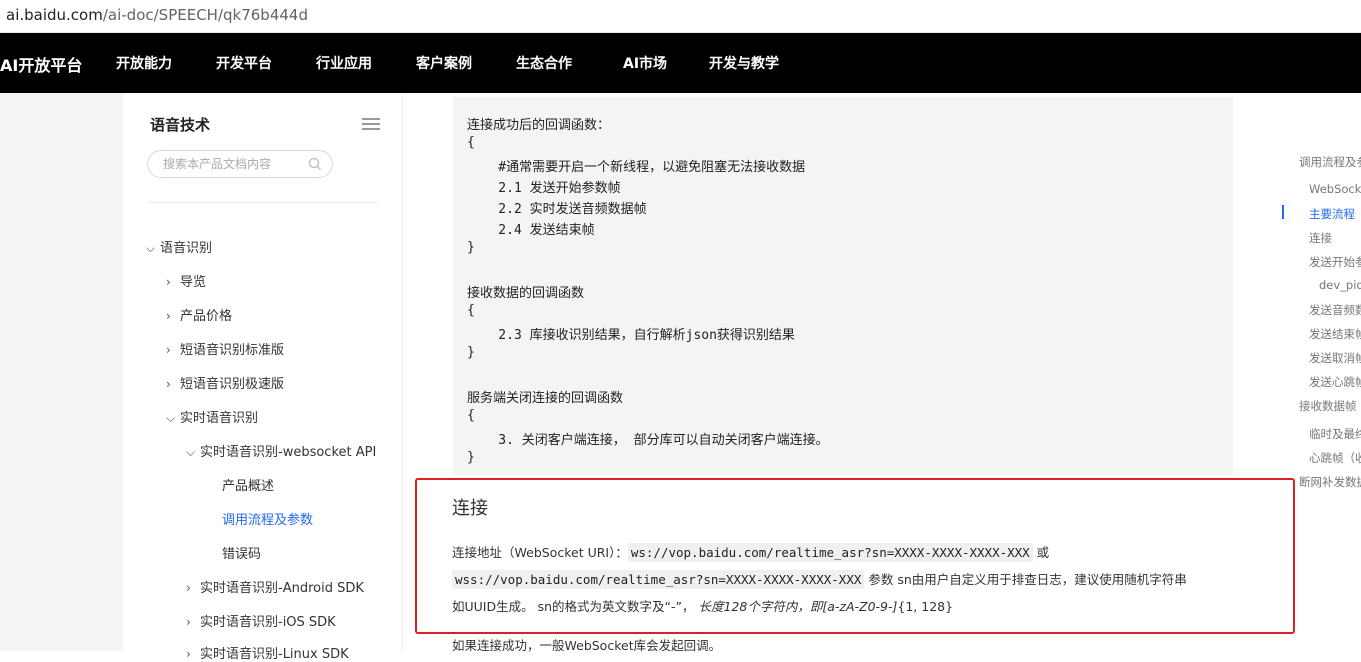  Describe the element at coordinates (267, 518) in the screenshot. I see `sidebar-item-call-flow: 调用流程及参数` at that location.